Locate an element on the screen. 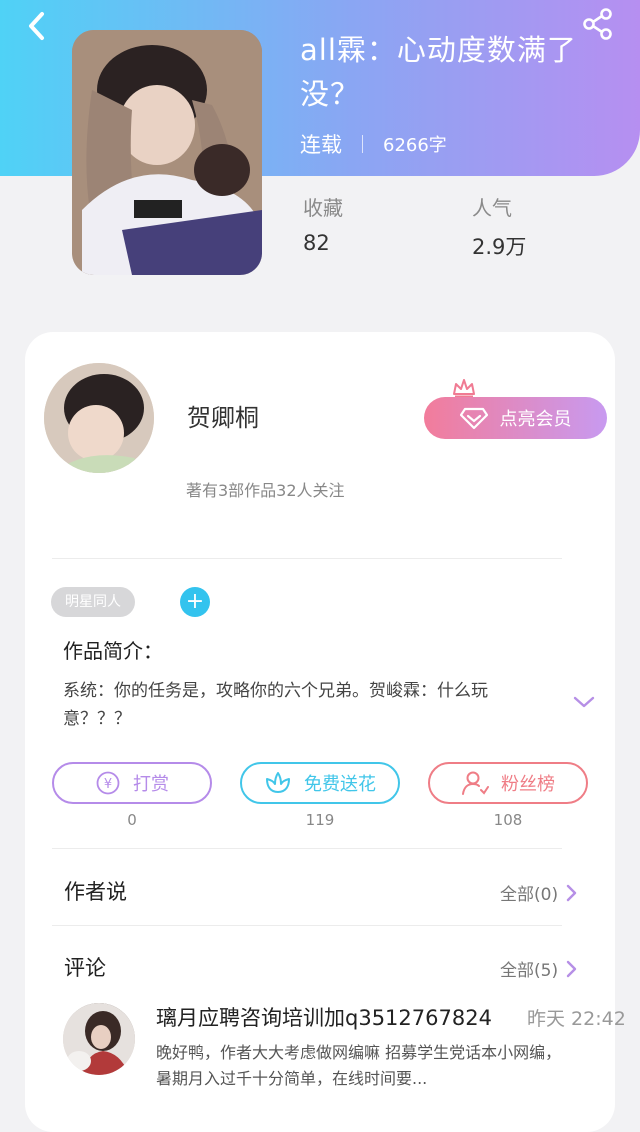 This screenshot has height=1132, width=640. add-tag-button: + is located at coordinates (195, 602).